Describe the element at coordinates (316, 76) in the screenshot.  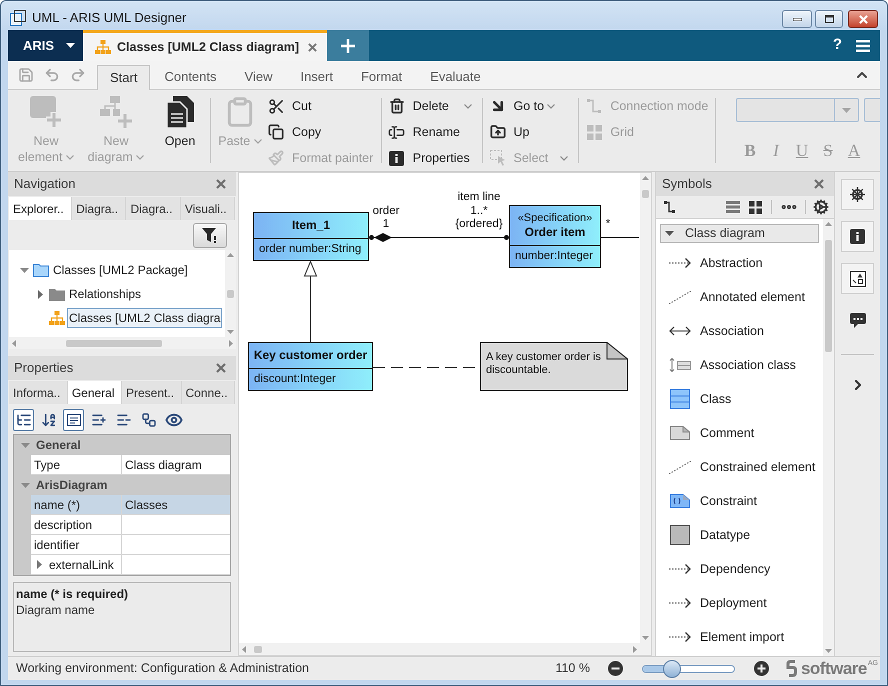
I see `ribbon-tab: Insert` at that location.